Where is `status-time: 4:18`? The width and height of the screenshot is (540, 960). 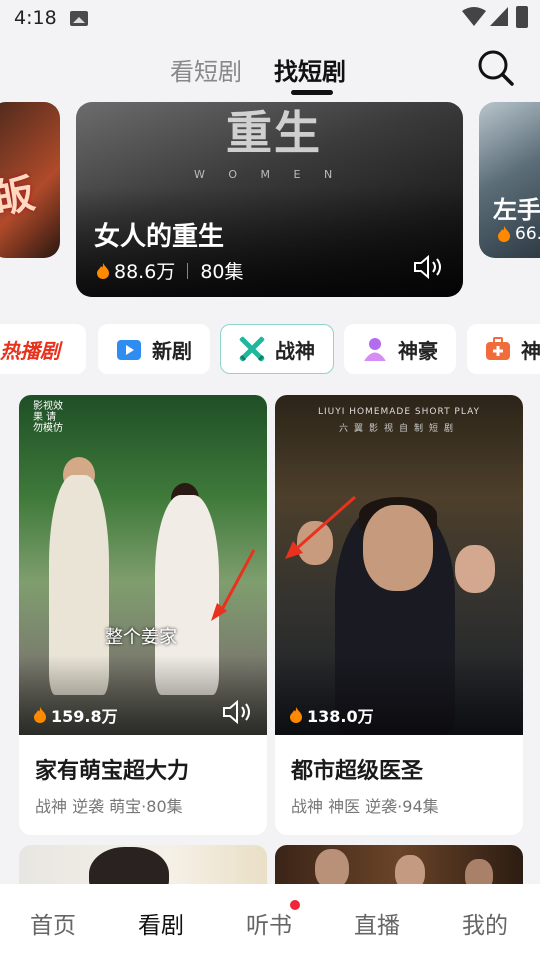
status-time: 4:18 is located at coordinates (35, 18).